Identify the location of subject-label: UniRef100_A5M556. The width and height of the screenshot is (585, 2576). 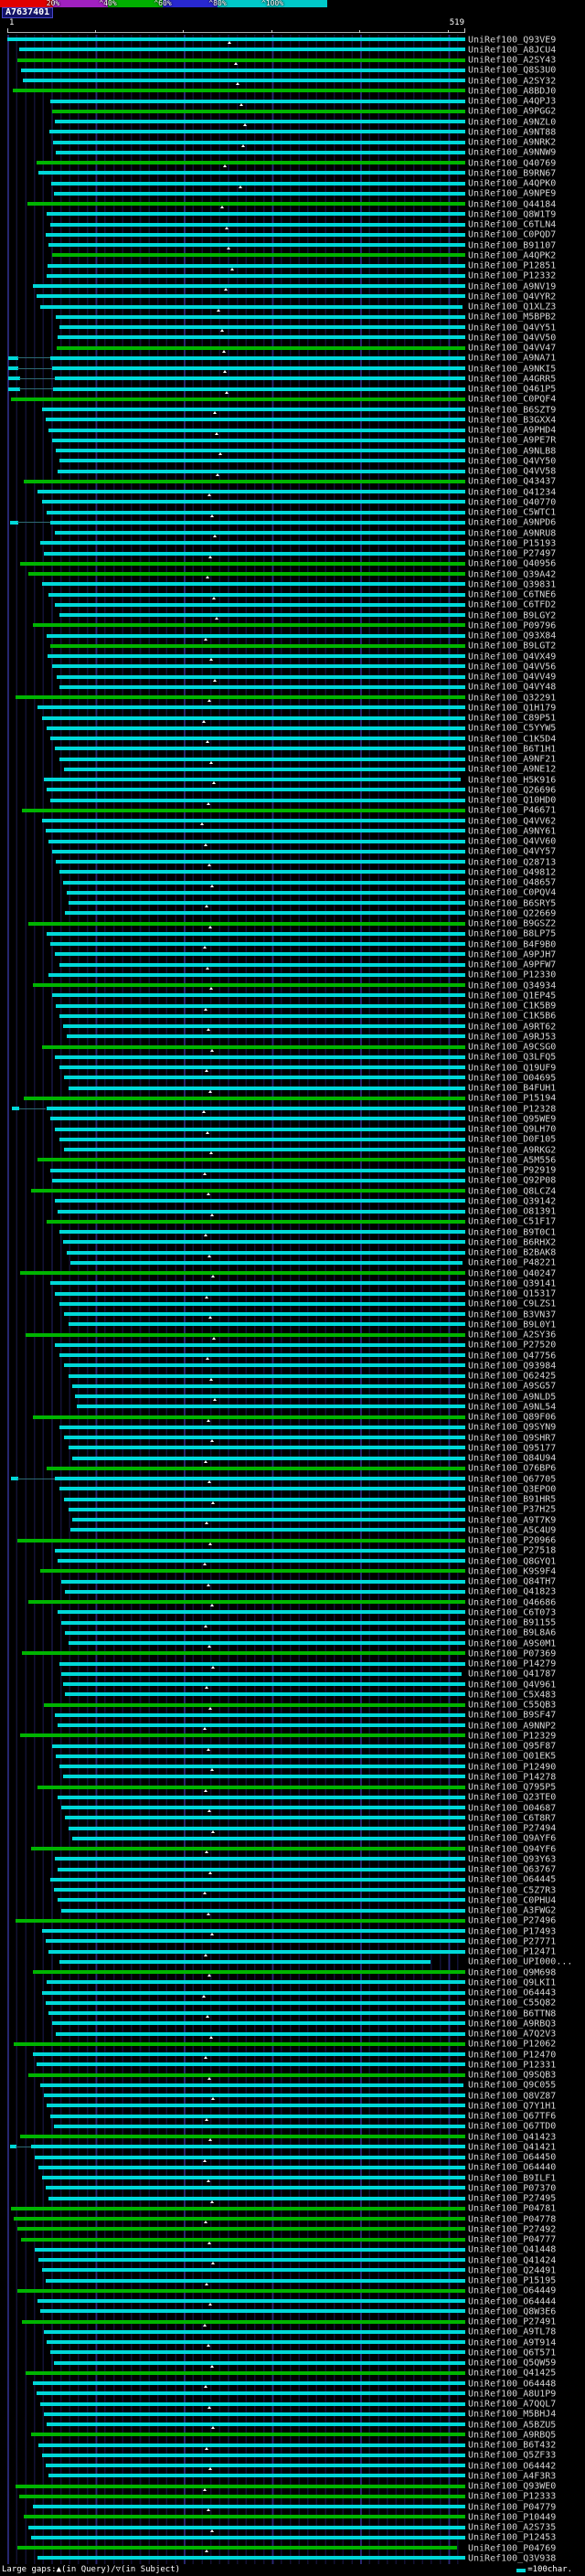
(512, 1160).